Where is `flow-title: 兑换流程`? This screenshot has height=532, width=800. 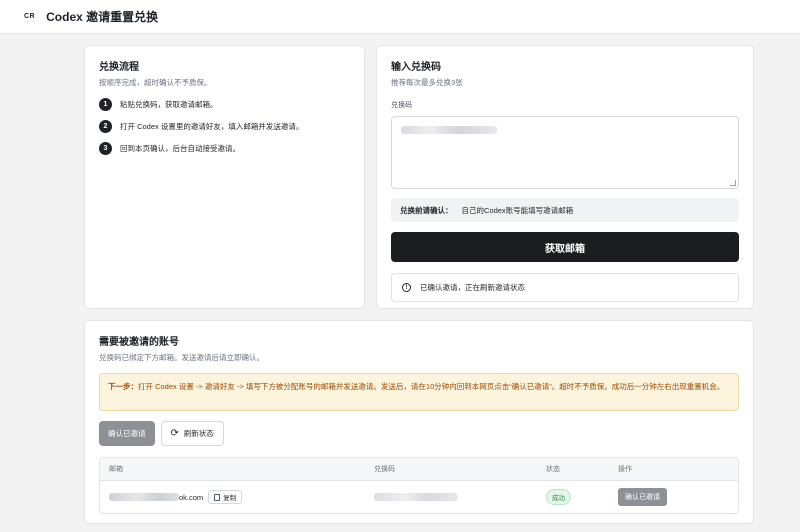
flow-title: 兑换流程 is located at coordinates (119, 67).